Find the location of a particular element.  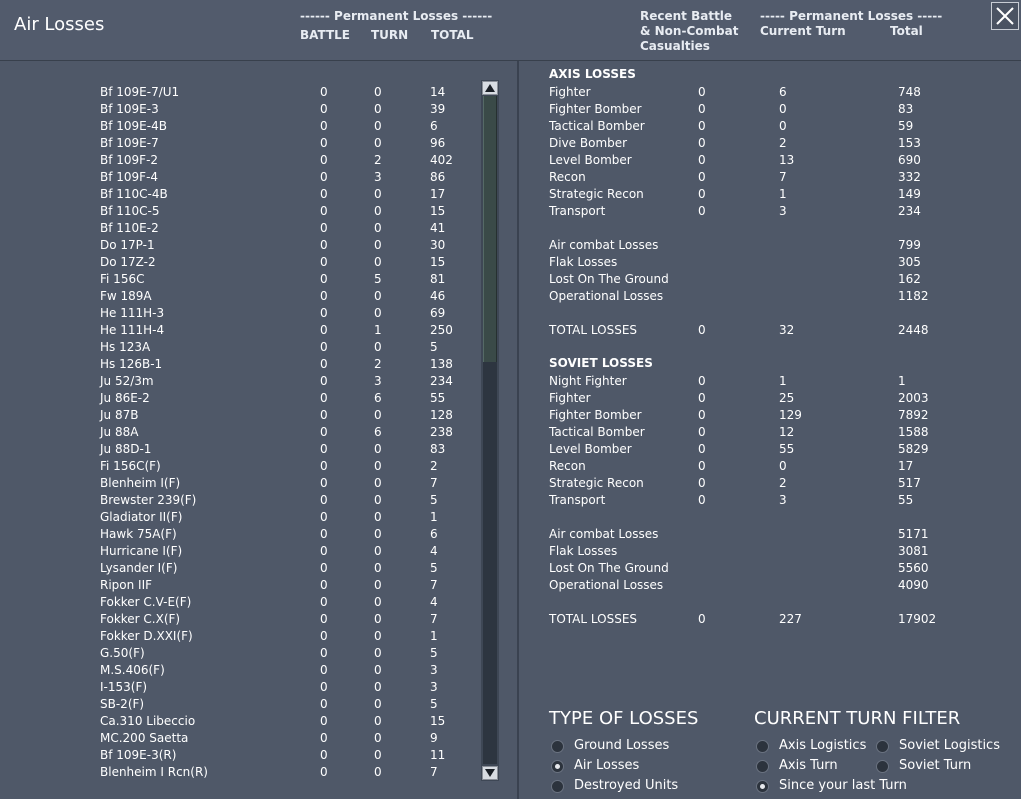

total-value: 162 is located at coordinates (909, 279).